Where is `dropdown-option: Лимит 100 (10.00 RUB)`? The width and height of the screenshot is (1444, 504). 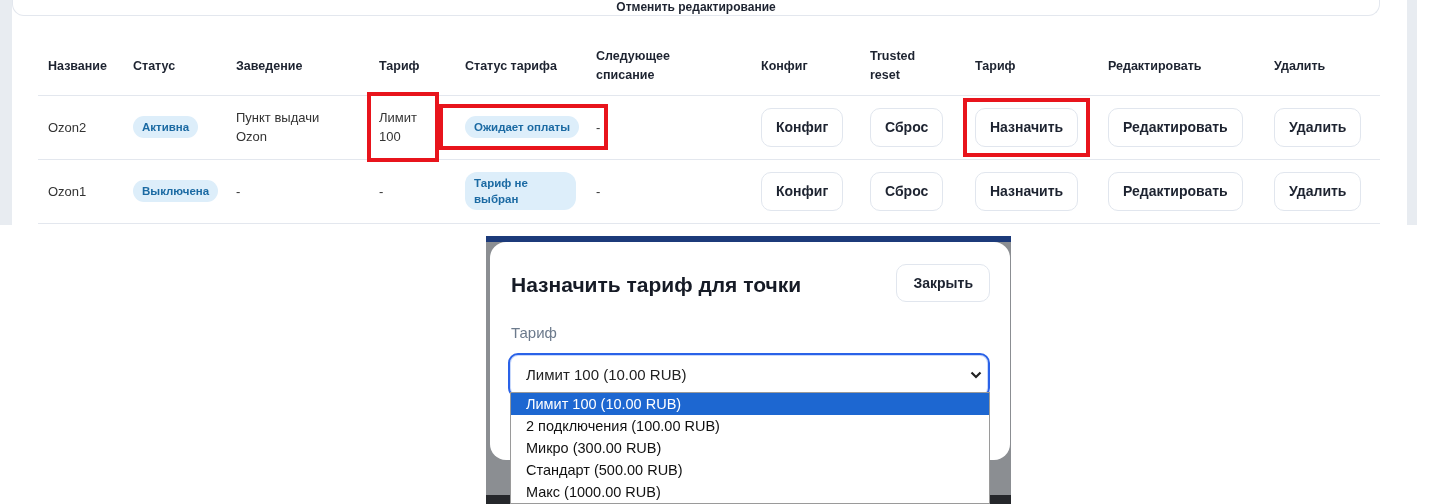
dropdown-option: Лимит 100 (10.00 RUB) is located at coordinates (750, 404).